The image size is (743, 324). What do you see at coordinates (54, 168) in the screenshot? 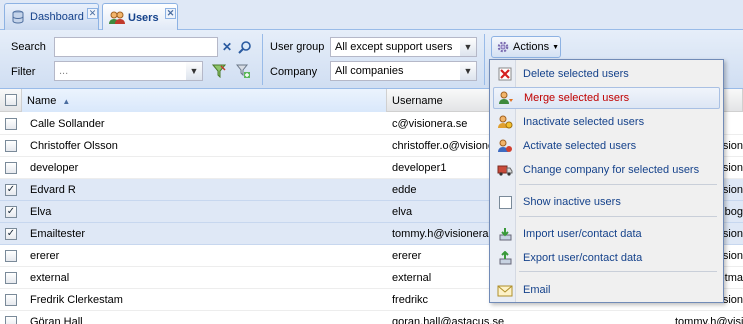
I see `cell-name: developer` at bounding box center [54, 168].